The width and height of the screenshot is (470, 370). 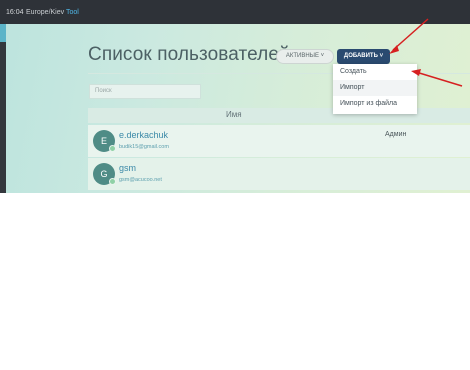 What do you see at coordinates (235, 12) in the screenshot?
I see `top-bar: 16:04 Europe/Kiev Tool` at bounding box center [235, 12].